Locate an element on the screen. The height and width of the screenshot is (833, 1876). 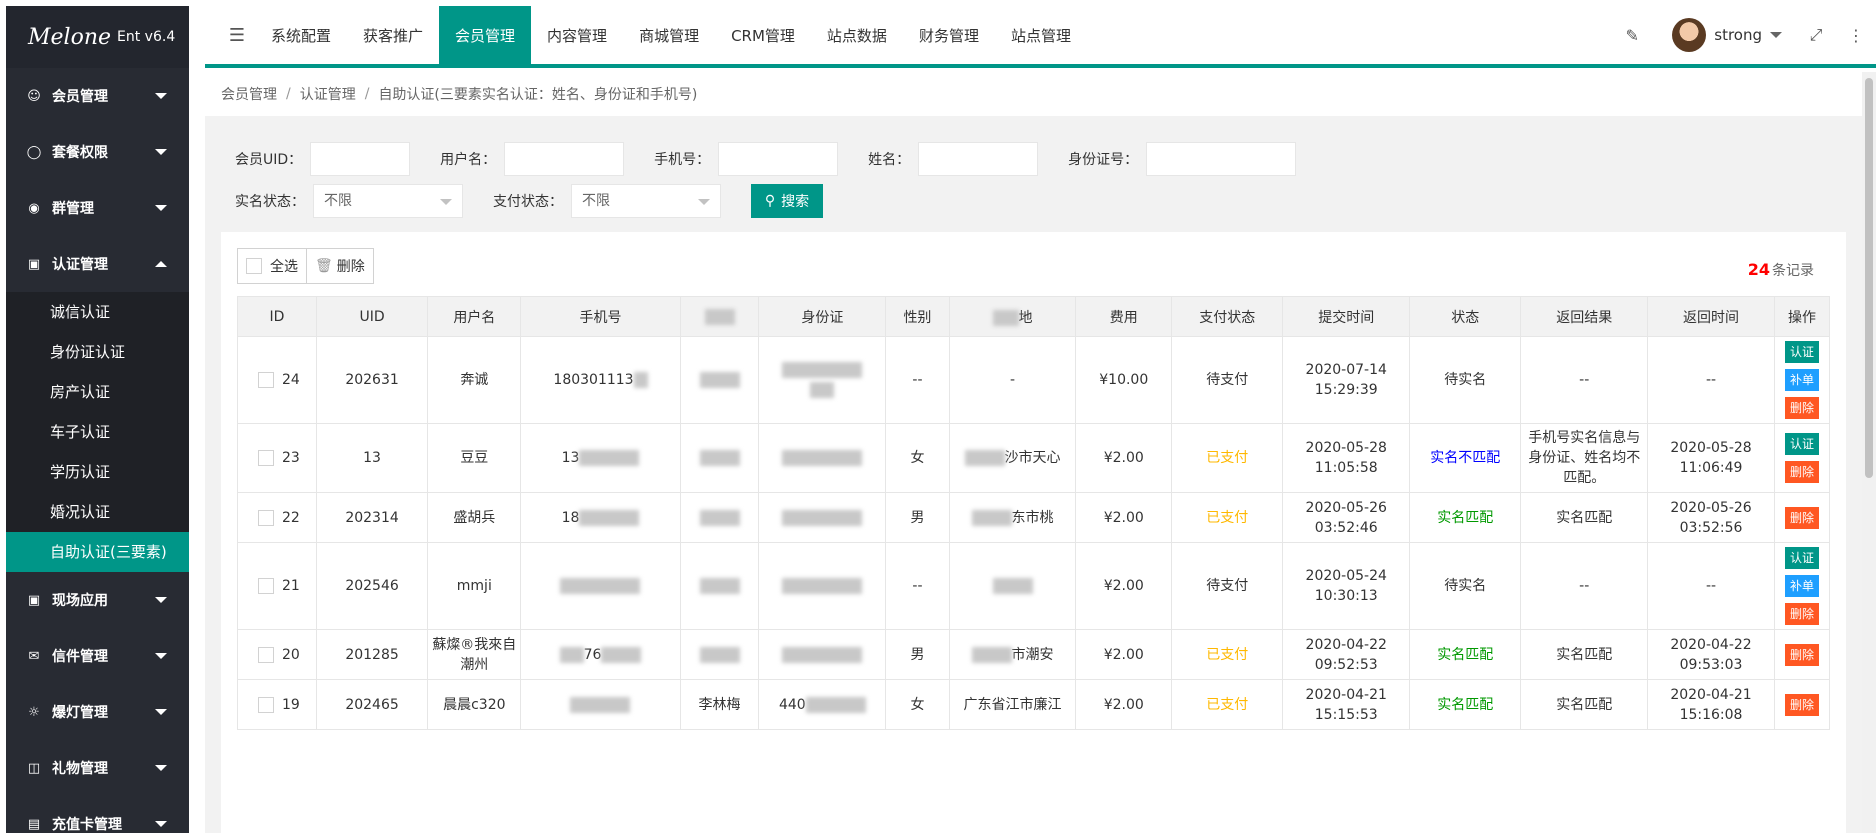
pay-status-select: 不限 is located at coordinates (646, 201).